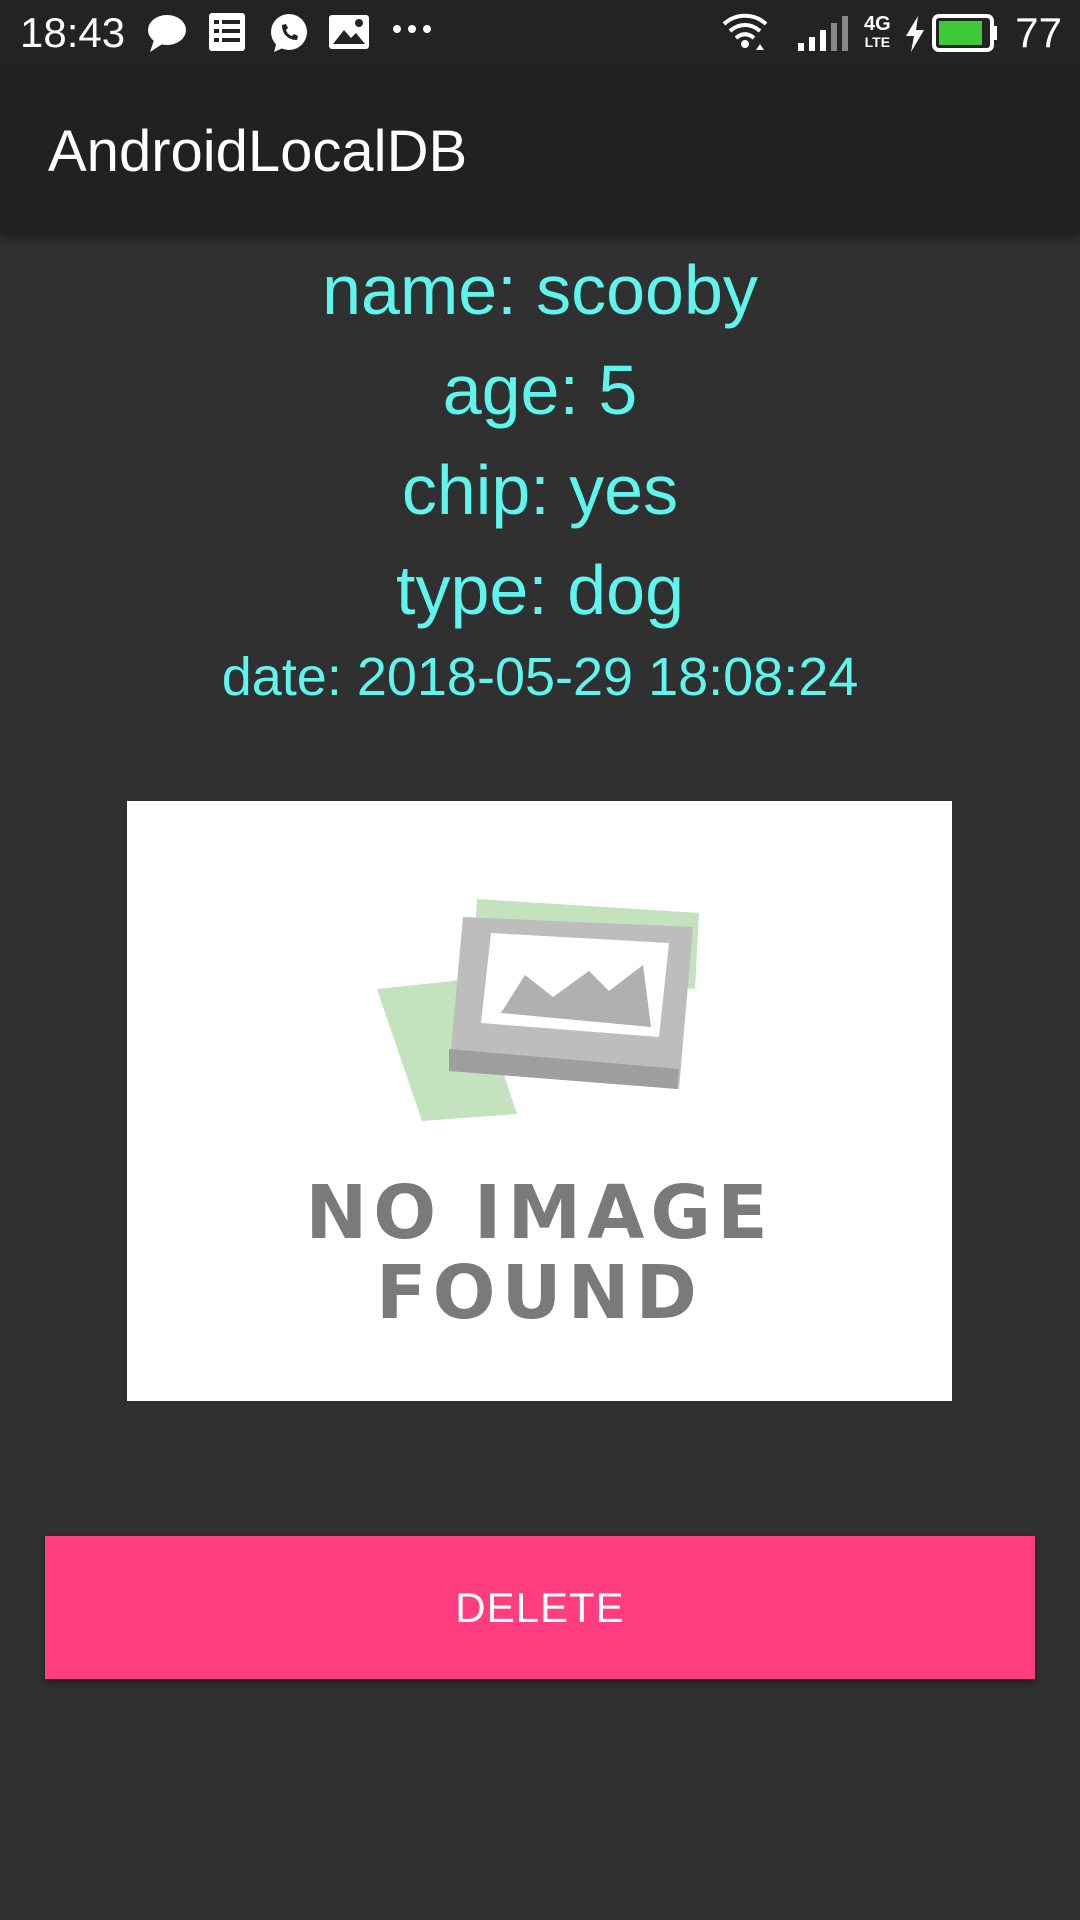 This screenshot has width=1080, height=1920. Describe the element at coordinates (915, 36) in the screenshot. I see `charging-icon` at that location.